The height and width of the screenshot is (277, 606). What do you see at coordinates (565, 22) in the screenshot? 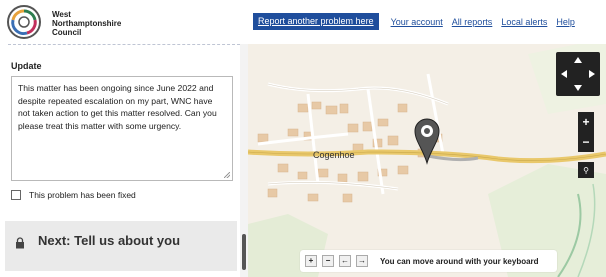
I see `help-link: Help` at bounding box center [565, 22].